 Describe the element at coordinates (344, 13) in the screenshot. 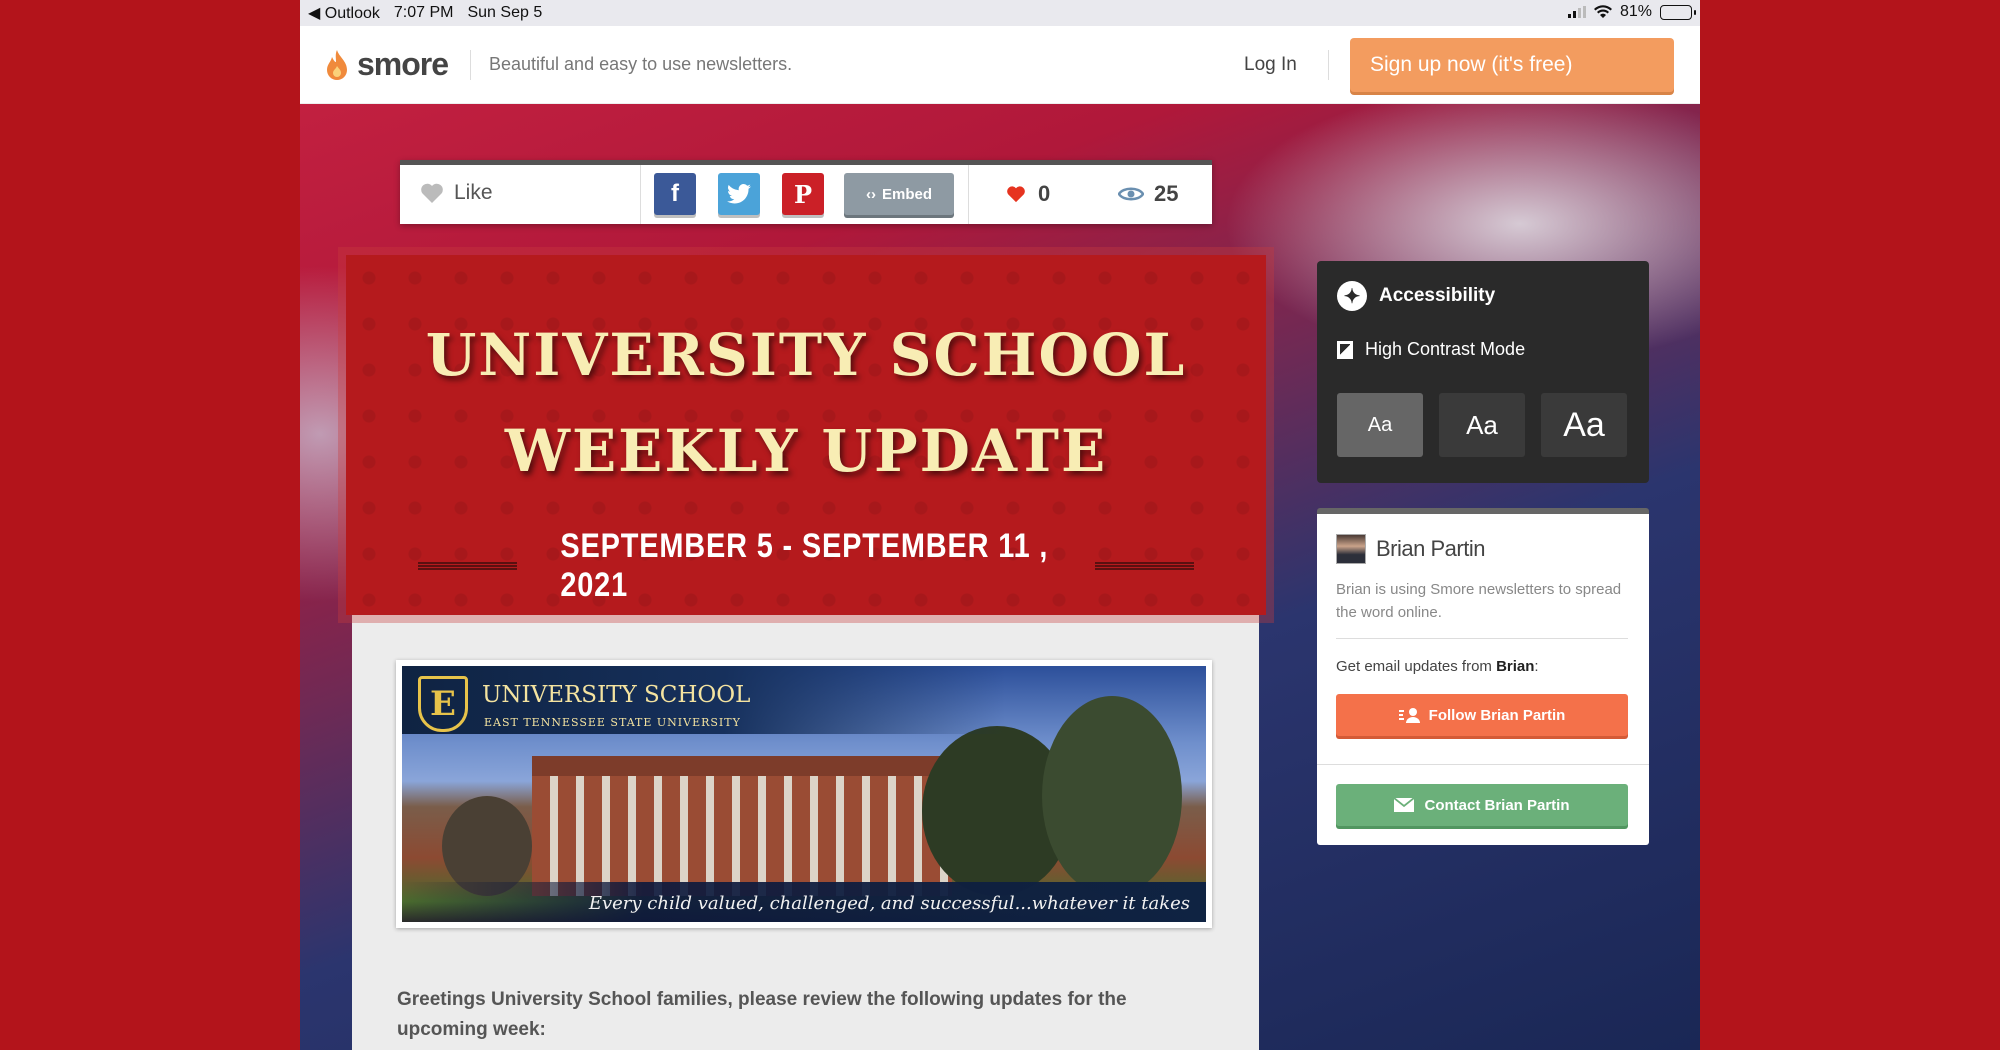

I see `back-to-outlook: ◀ Outlook` at that location.